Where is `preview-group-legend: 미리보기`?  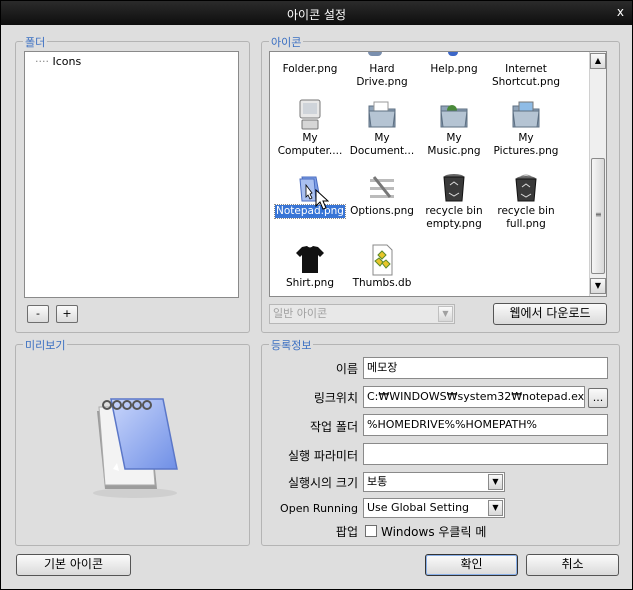 preview-group-legend: 미리보기 is located at coordinates (45, 345).